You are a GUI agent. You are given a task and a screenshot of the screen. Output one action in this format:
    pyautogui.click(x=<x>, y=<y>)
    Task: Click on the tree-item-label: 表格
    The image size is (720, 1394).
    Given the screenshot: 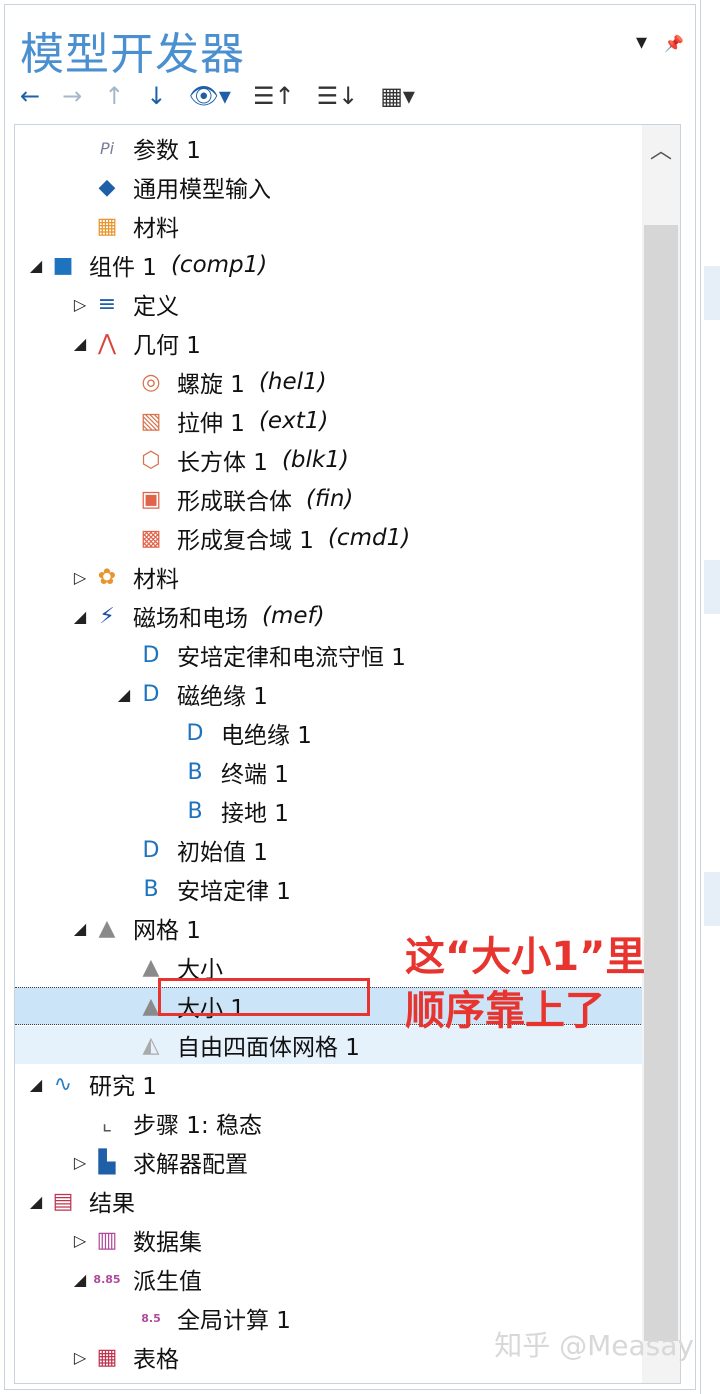 What is the action you would take?
    pyautogui.click(x=156, y=1360)
    